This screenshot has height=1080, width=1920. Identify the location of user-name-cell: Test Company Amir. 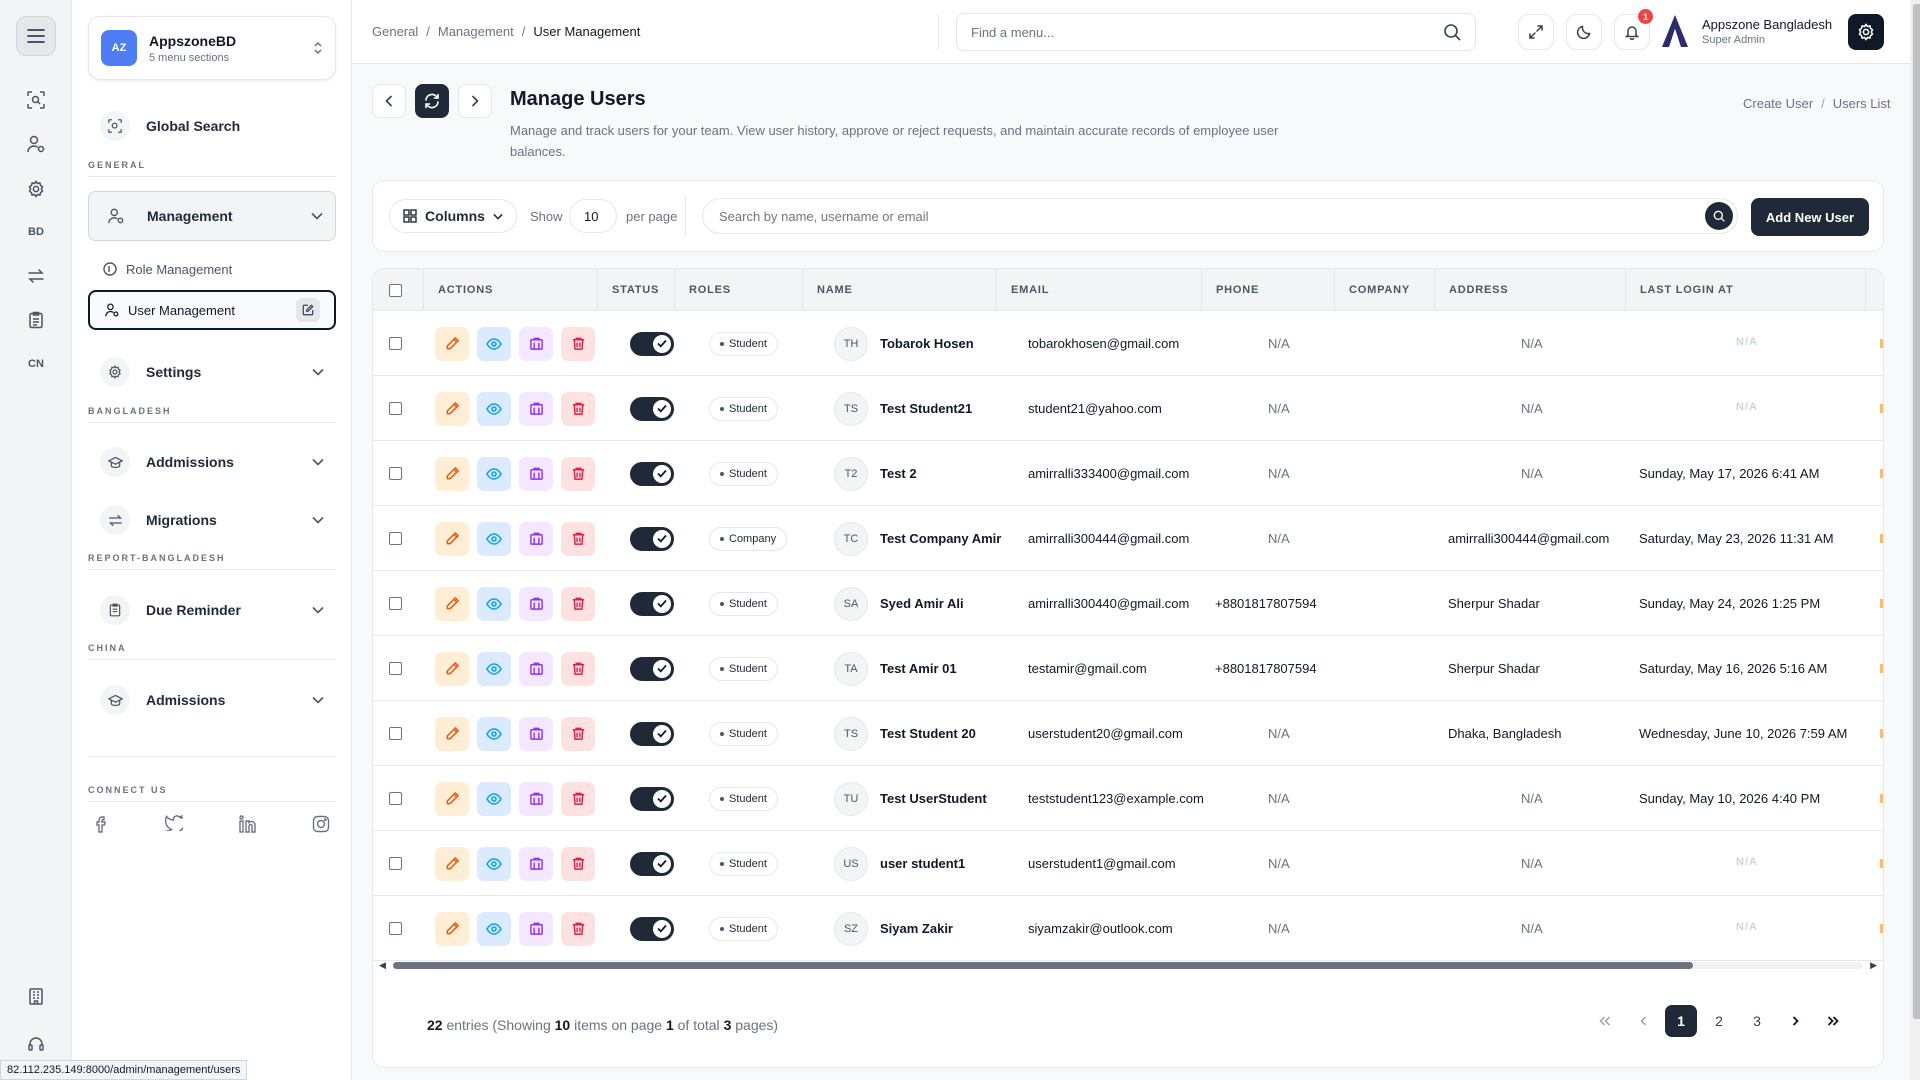
(940, 538).